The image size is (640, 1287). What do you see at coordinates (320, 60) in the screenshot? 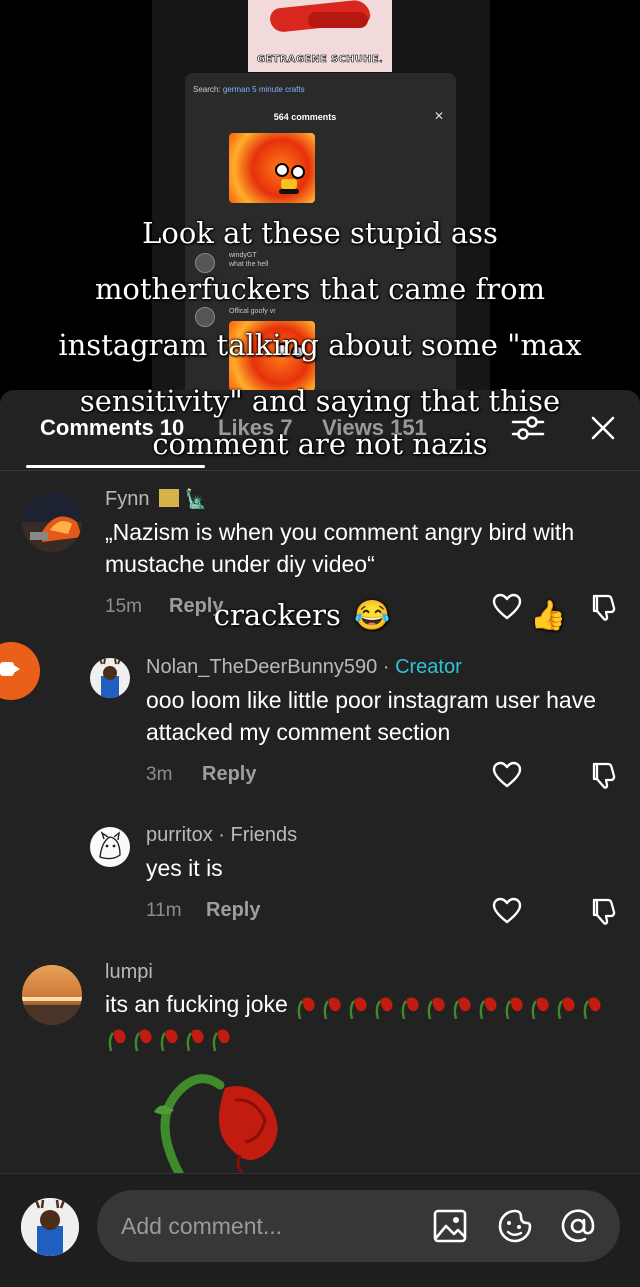
I see `shoe-banner-text: GETRAGENE SCHUHE.` at bounding box center [320, 60].